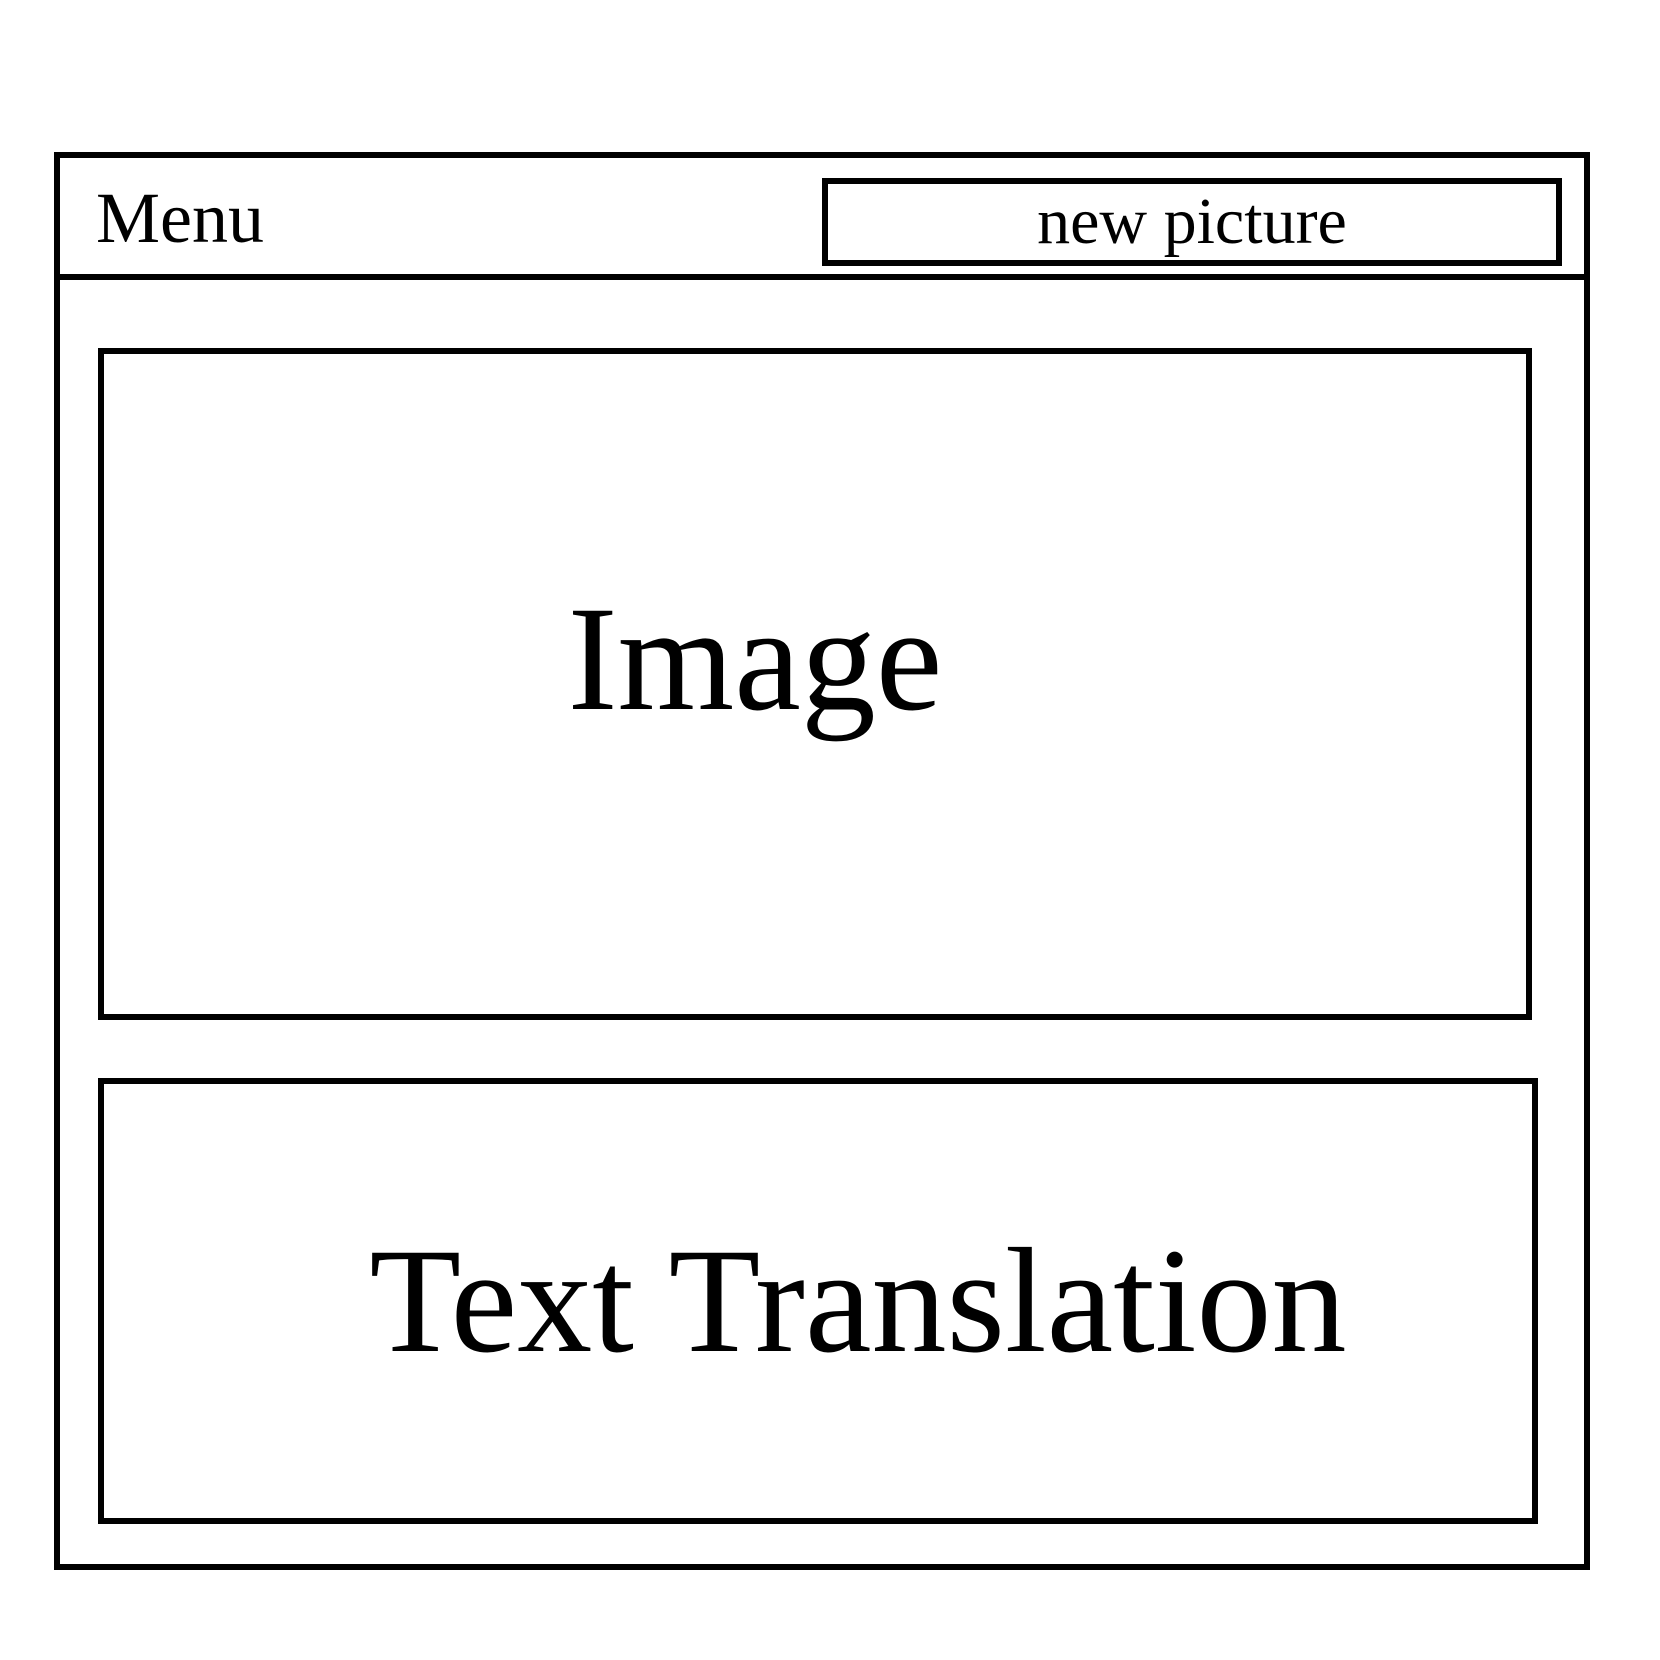 Image resolution: width=1660 pixels, height=1660 pixels. I want to click on text-translation-label: Text Translation, so click(858, 1301).